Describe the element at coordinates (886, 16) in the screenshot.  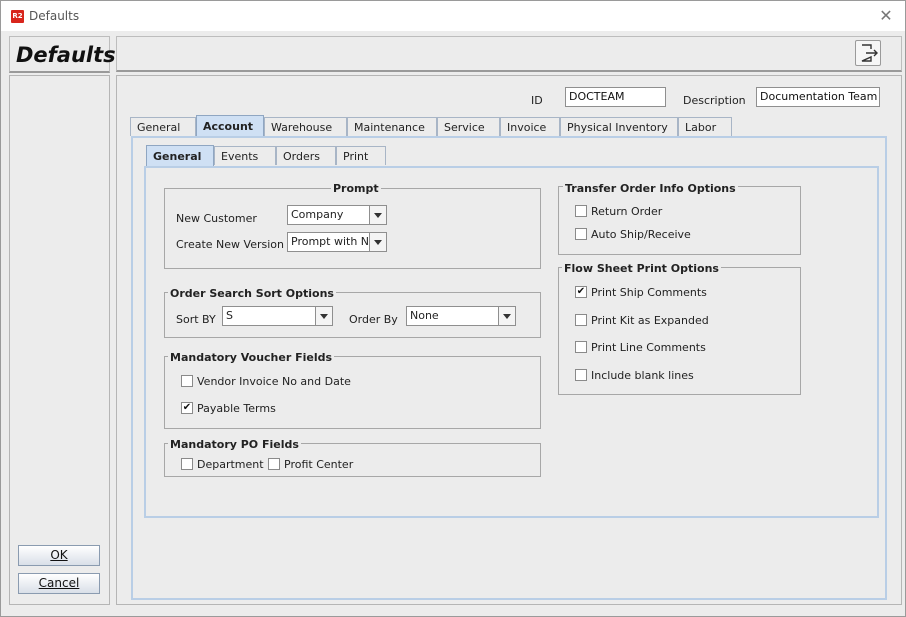
I see `close-icon: ✕` at that location.